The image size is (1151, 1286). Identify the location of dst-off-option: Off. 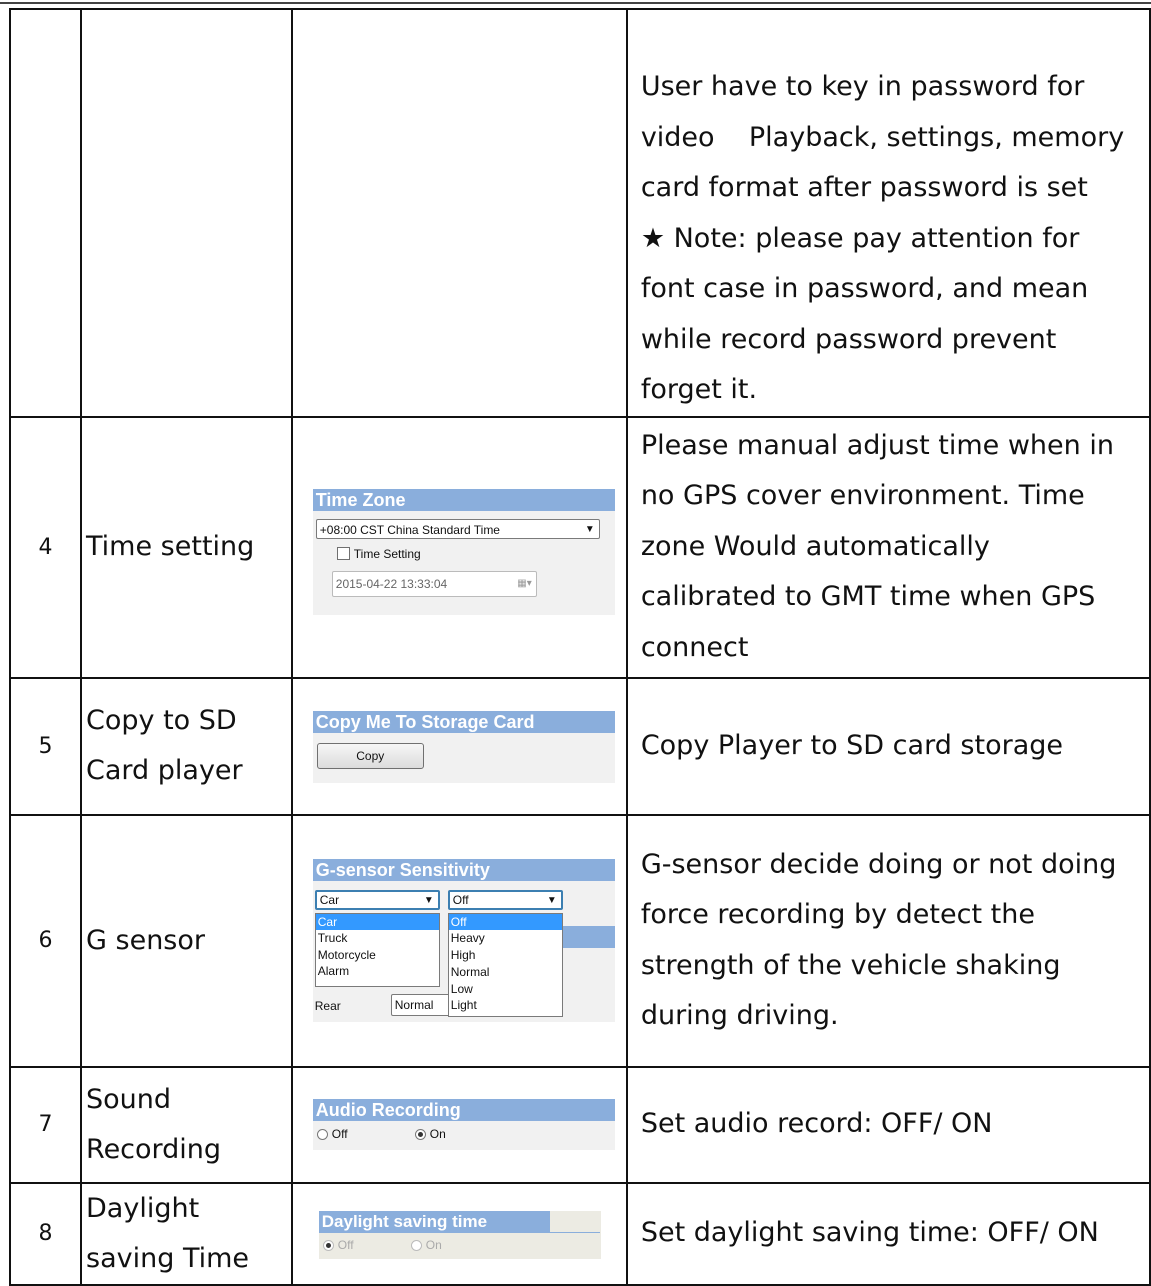
(338, 1244).